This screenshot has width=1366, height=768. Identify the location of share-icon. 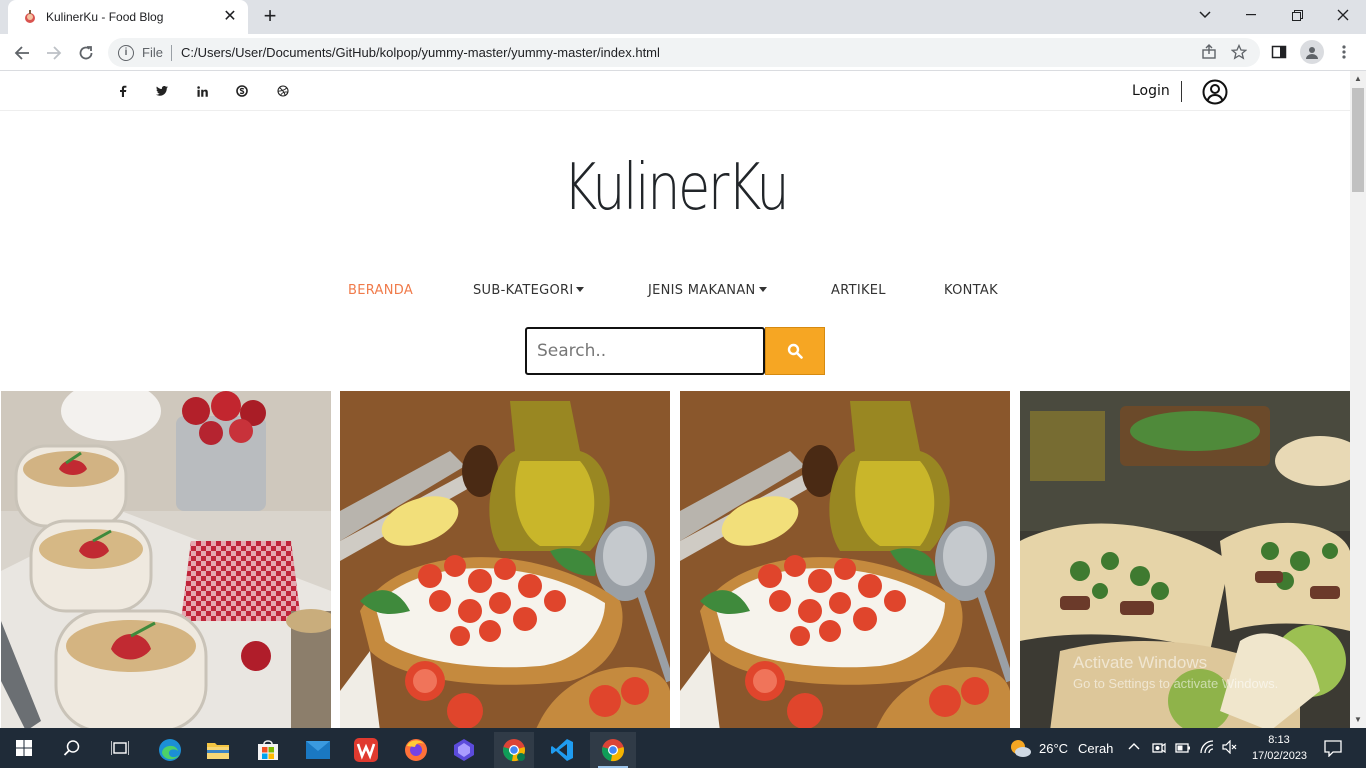
(1209, 52).